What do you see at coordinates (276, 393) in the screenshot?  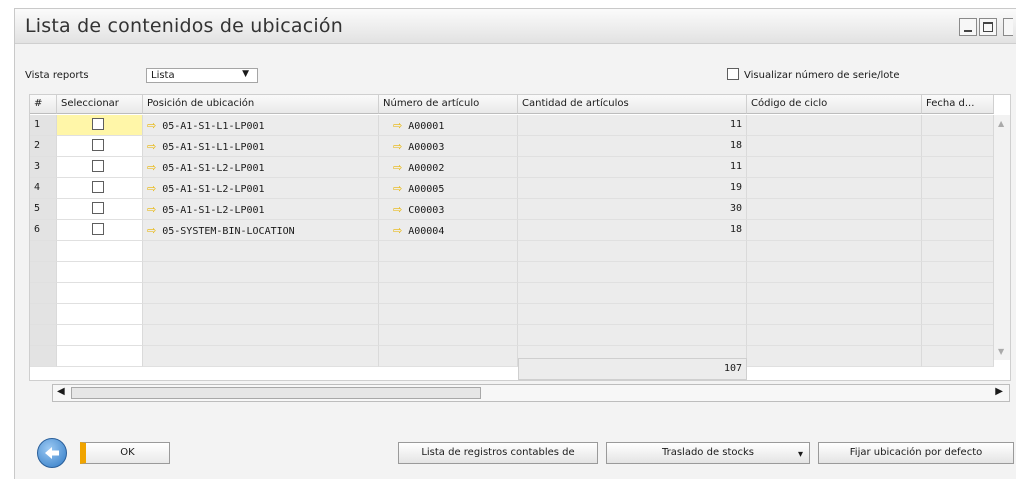 I see `scroll-thumb` at bounding box center [276, 393].